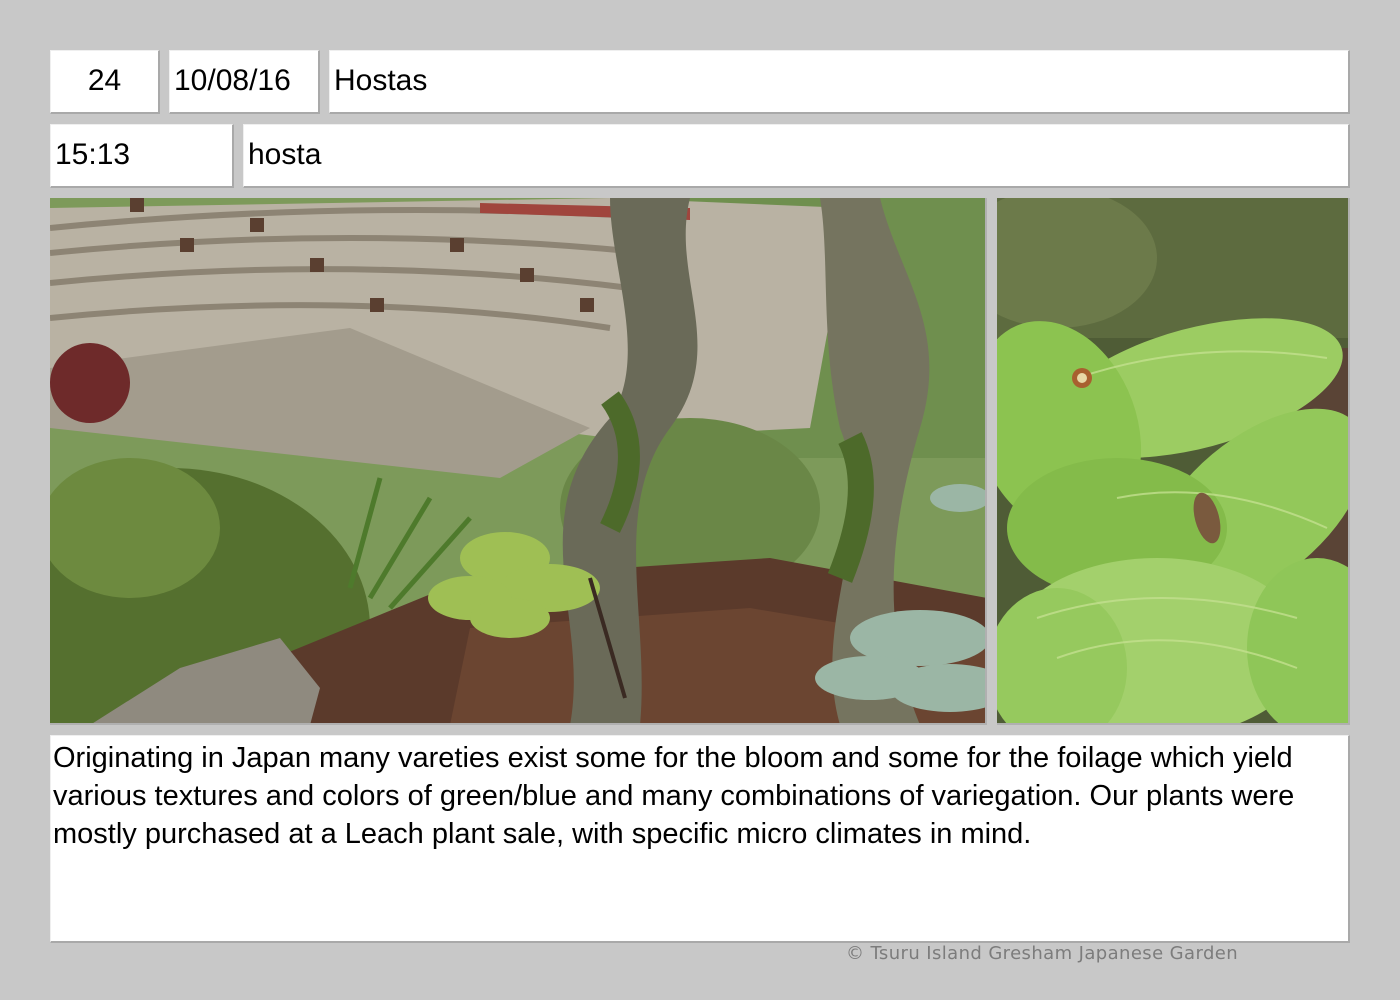  Describe the element at coordinates (1042, 953) in the screenshot. I see `copyright-footer: © Tsuru Island Gresham Japanese Garden` at that location.